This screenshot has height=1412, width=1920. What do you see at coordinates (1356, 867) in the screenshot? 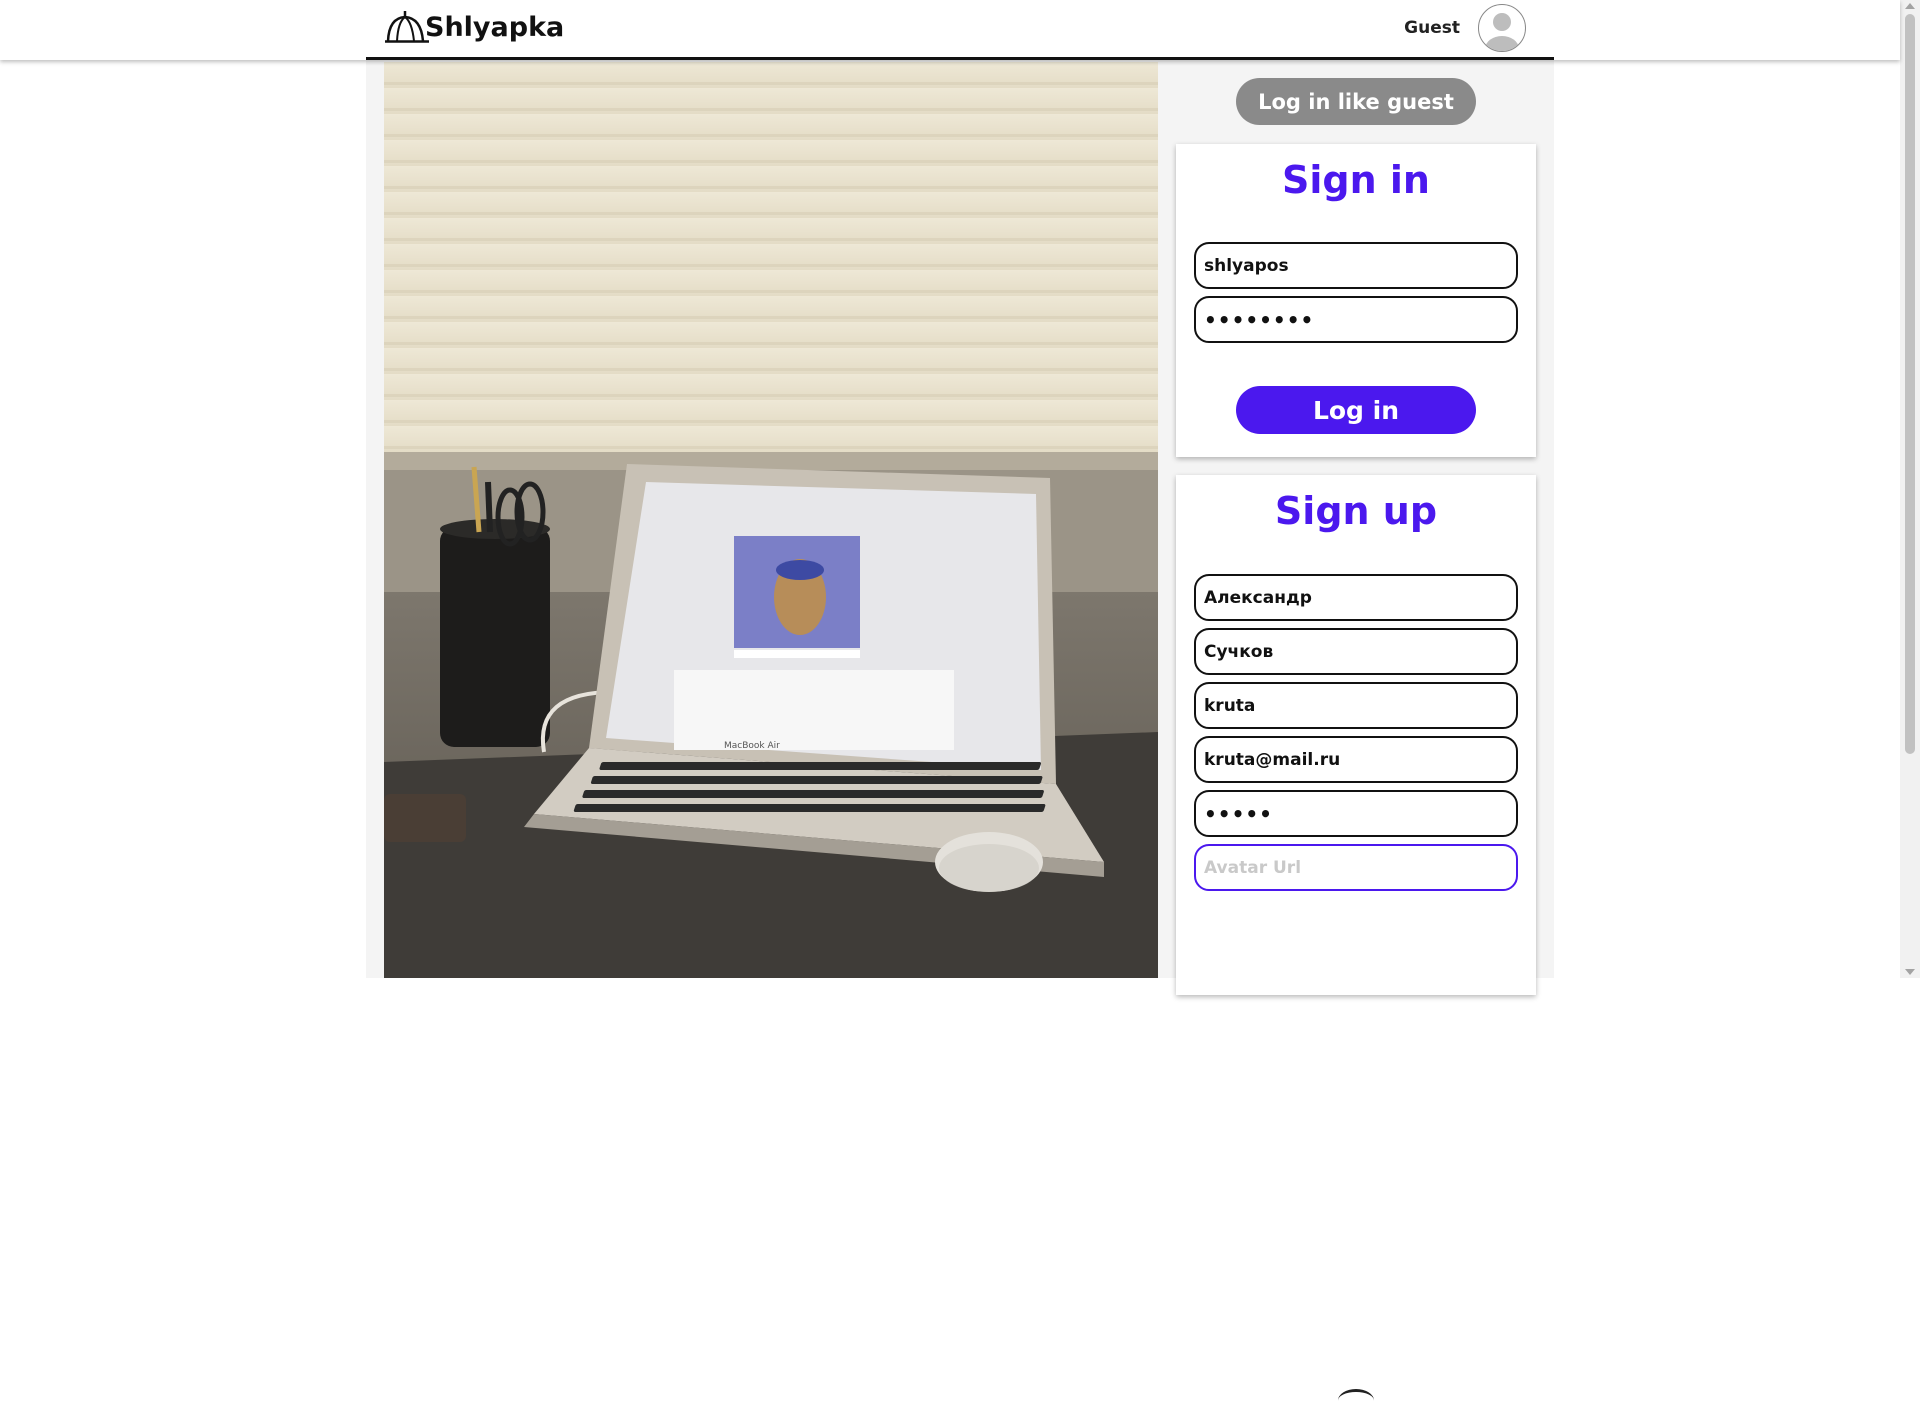
I see `avatar-url-input` at bounding box center [1356, 867].